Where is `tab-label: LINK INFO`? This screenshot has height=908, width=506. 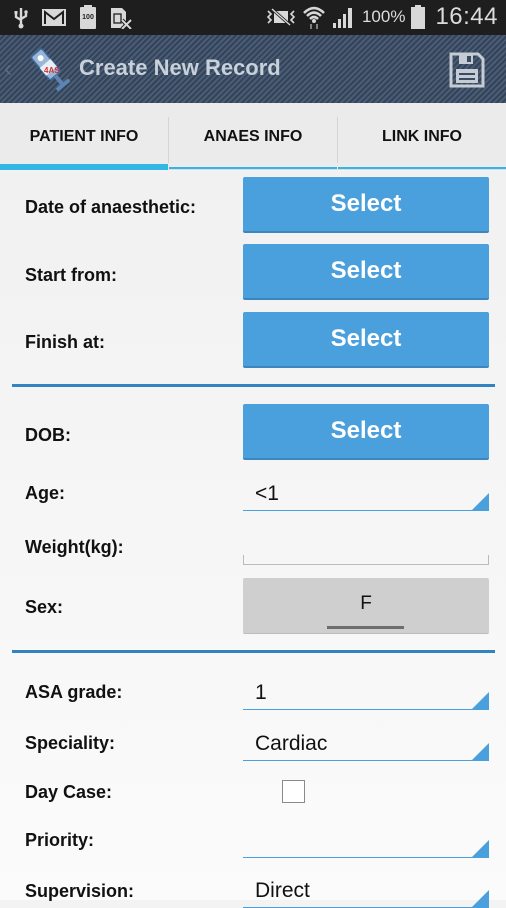 tab-label: LINK INFO is located at coordinates (422, 136).